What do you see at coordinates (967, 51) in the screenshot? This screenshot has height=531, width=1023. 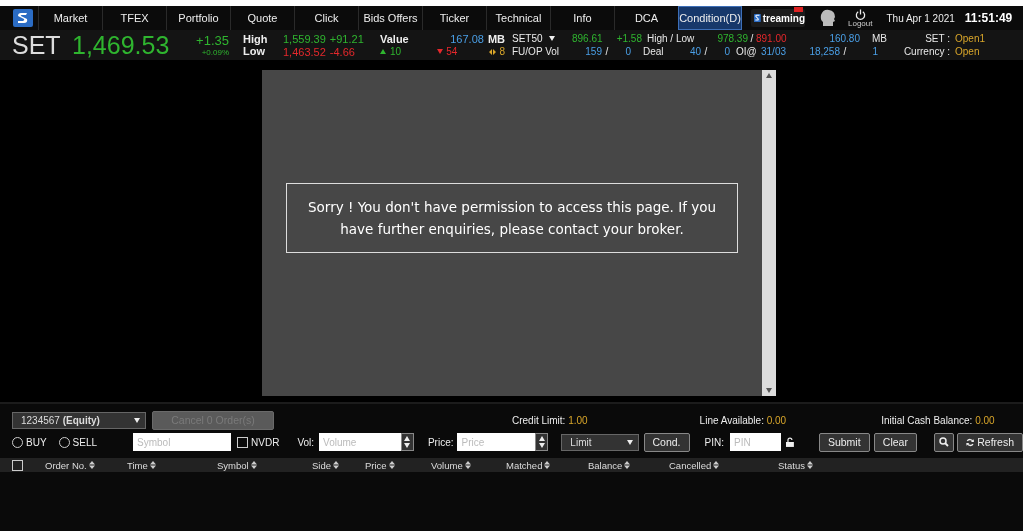 I see `ticker-value: Open` at bounding box center [967, 51].